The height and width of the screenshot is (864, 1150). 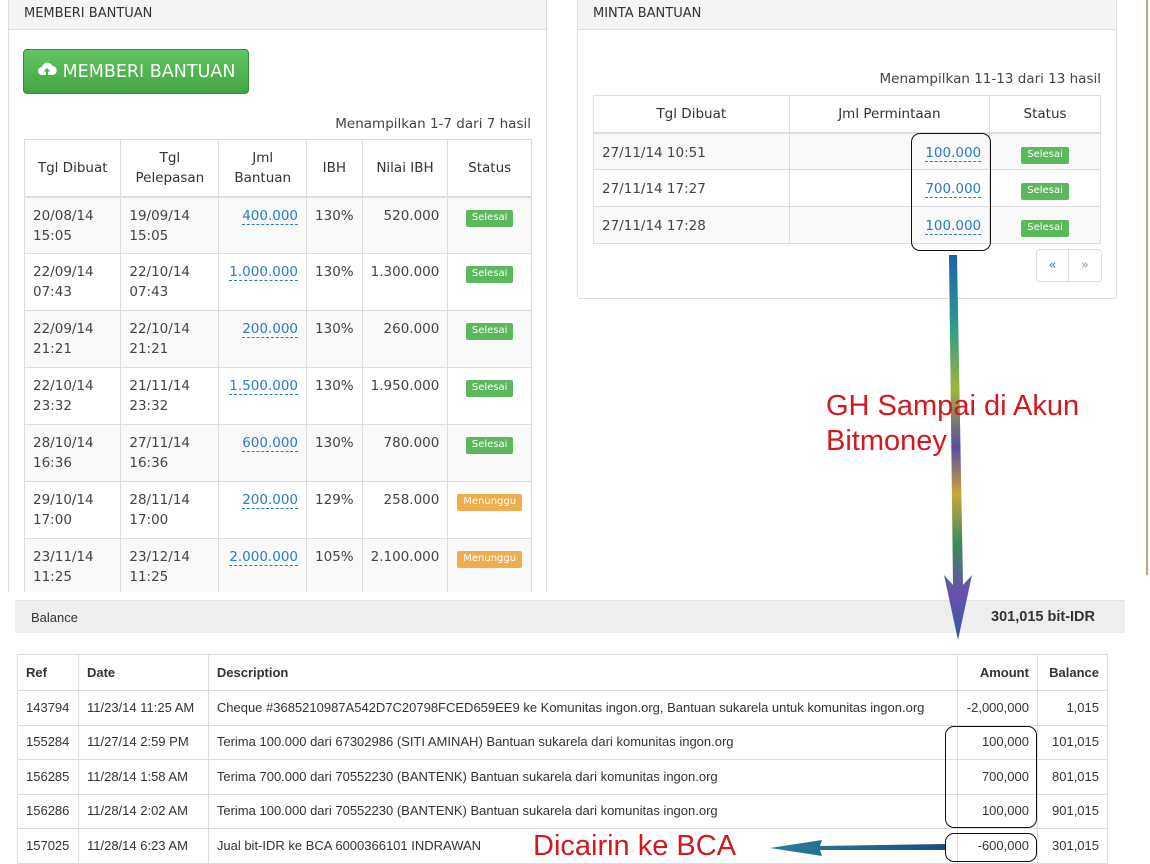 I want to click on release-date: 19/09/14 15:05, so click(x=170, y=225).